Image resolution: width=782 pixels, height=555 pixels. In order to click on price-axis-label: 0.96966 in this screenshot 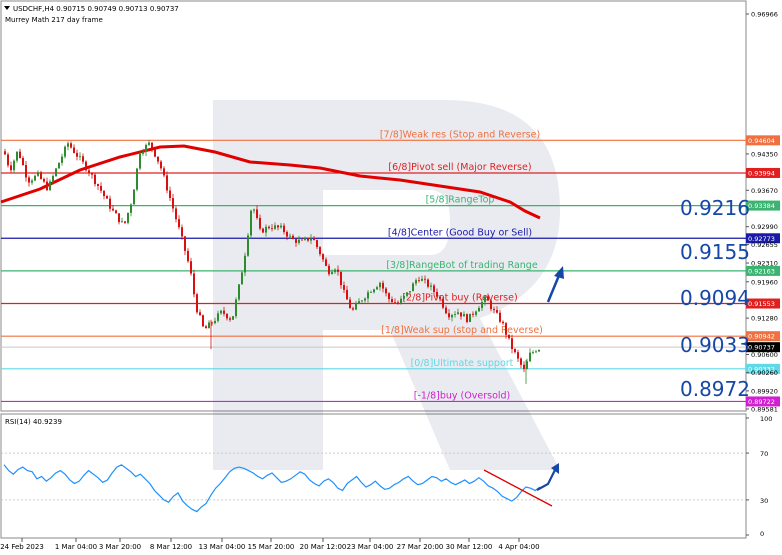, I will do `click(764, 15)`.